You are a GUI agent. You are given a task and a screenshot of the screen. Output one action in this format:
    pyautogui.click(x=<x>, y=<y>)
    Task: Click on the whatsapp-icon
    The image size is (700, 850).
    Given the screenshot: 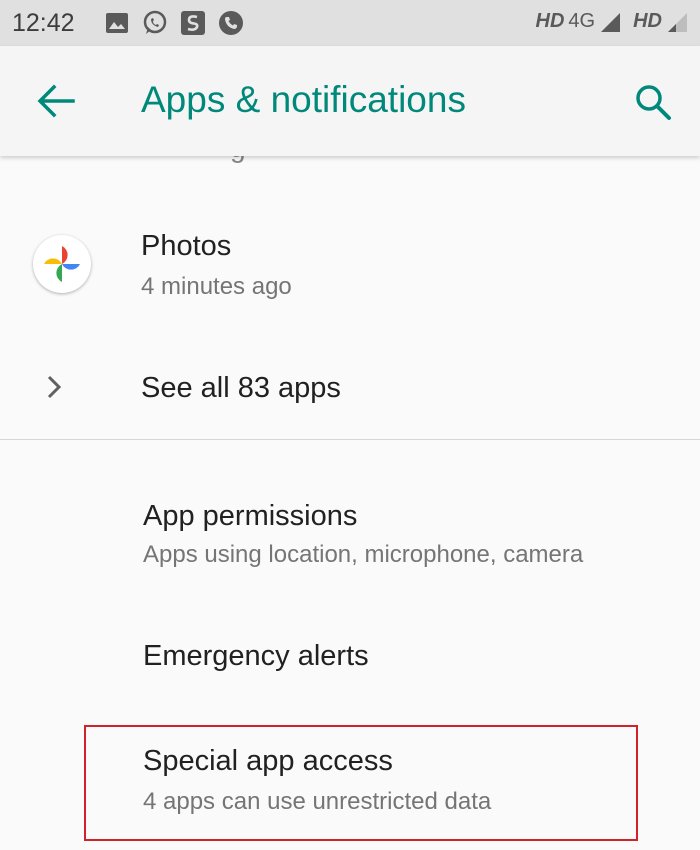 What is the action you would take?
    pyautogui.click(x=155, y=23)
    